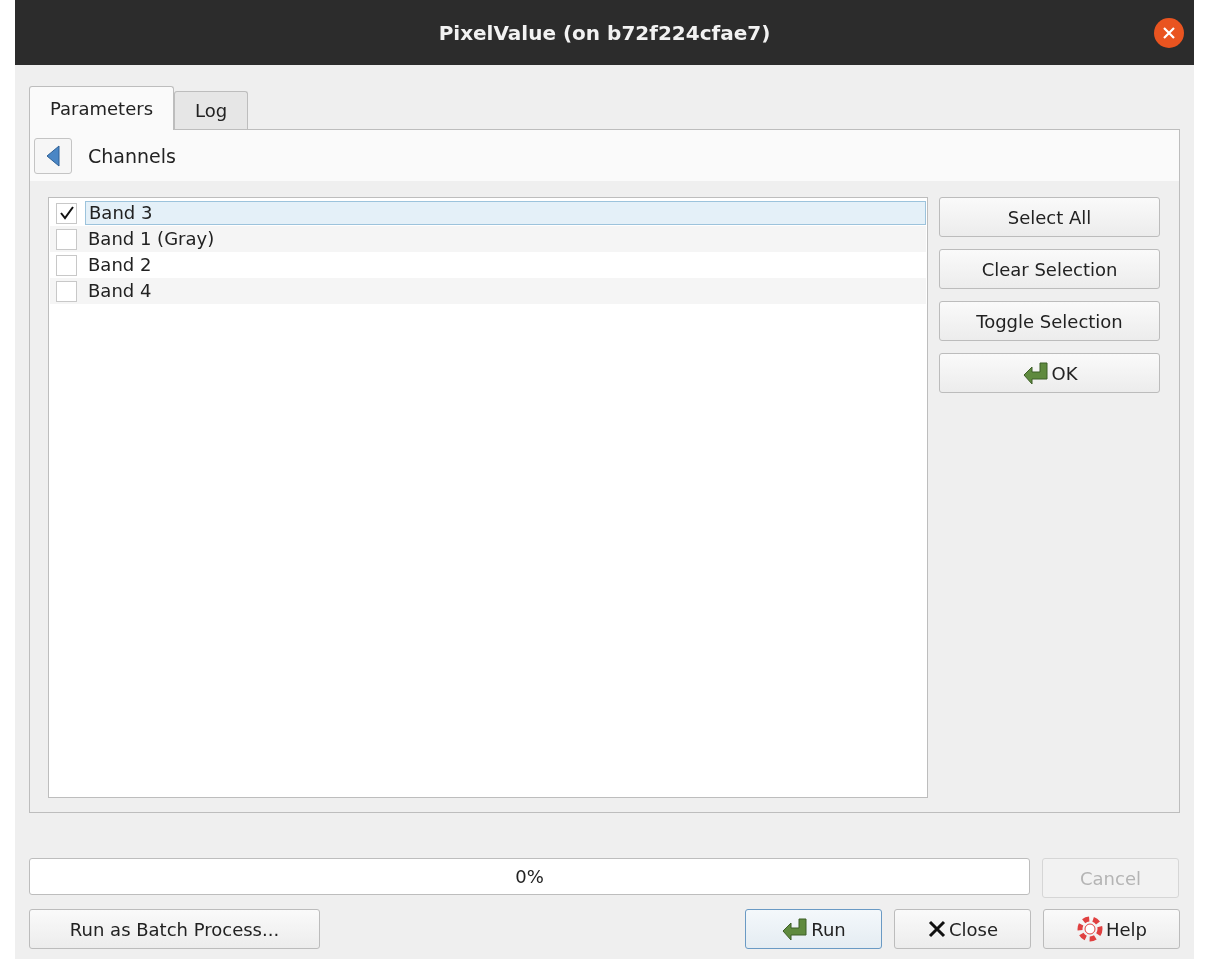  I want to click on back-button, so click(53, 155).